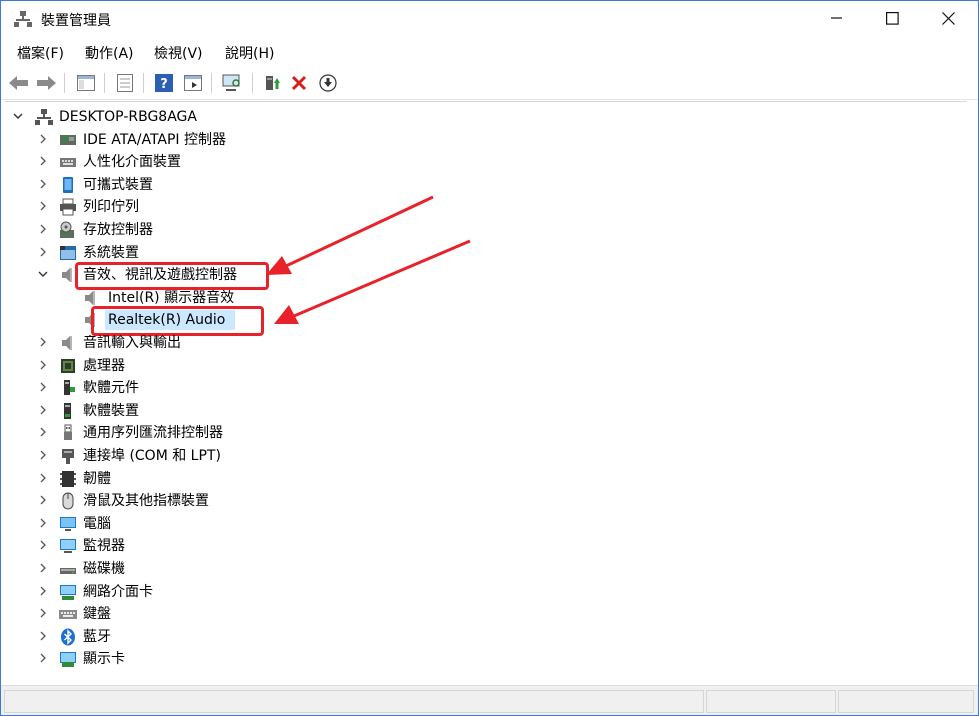 Image resolution: width=979 pixels, height=716 pixels. I want to click on tree-item: 列印佇列, so click(455, 207).